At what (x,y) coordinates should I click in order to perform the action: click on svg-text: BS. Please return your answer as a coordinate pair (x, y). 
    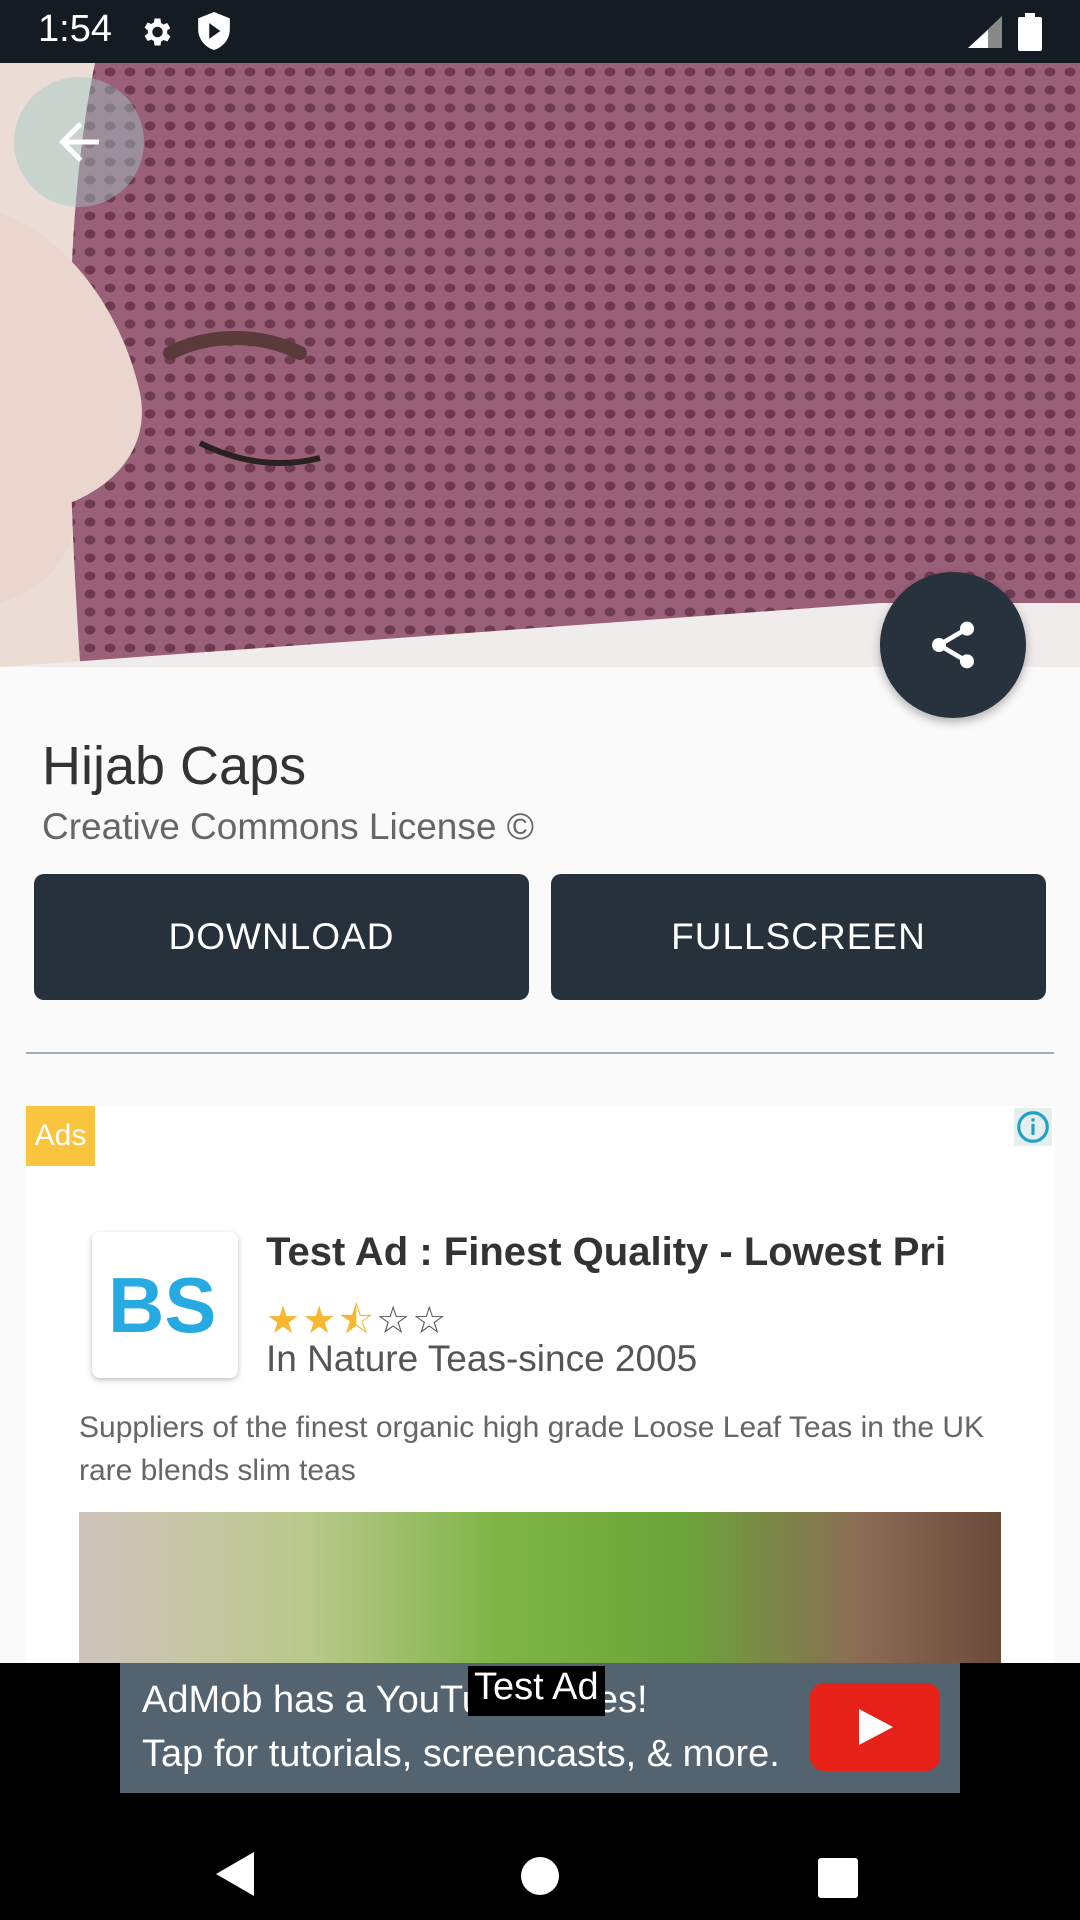
    Looking at the image, I should click on (162, 1305).